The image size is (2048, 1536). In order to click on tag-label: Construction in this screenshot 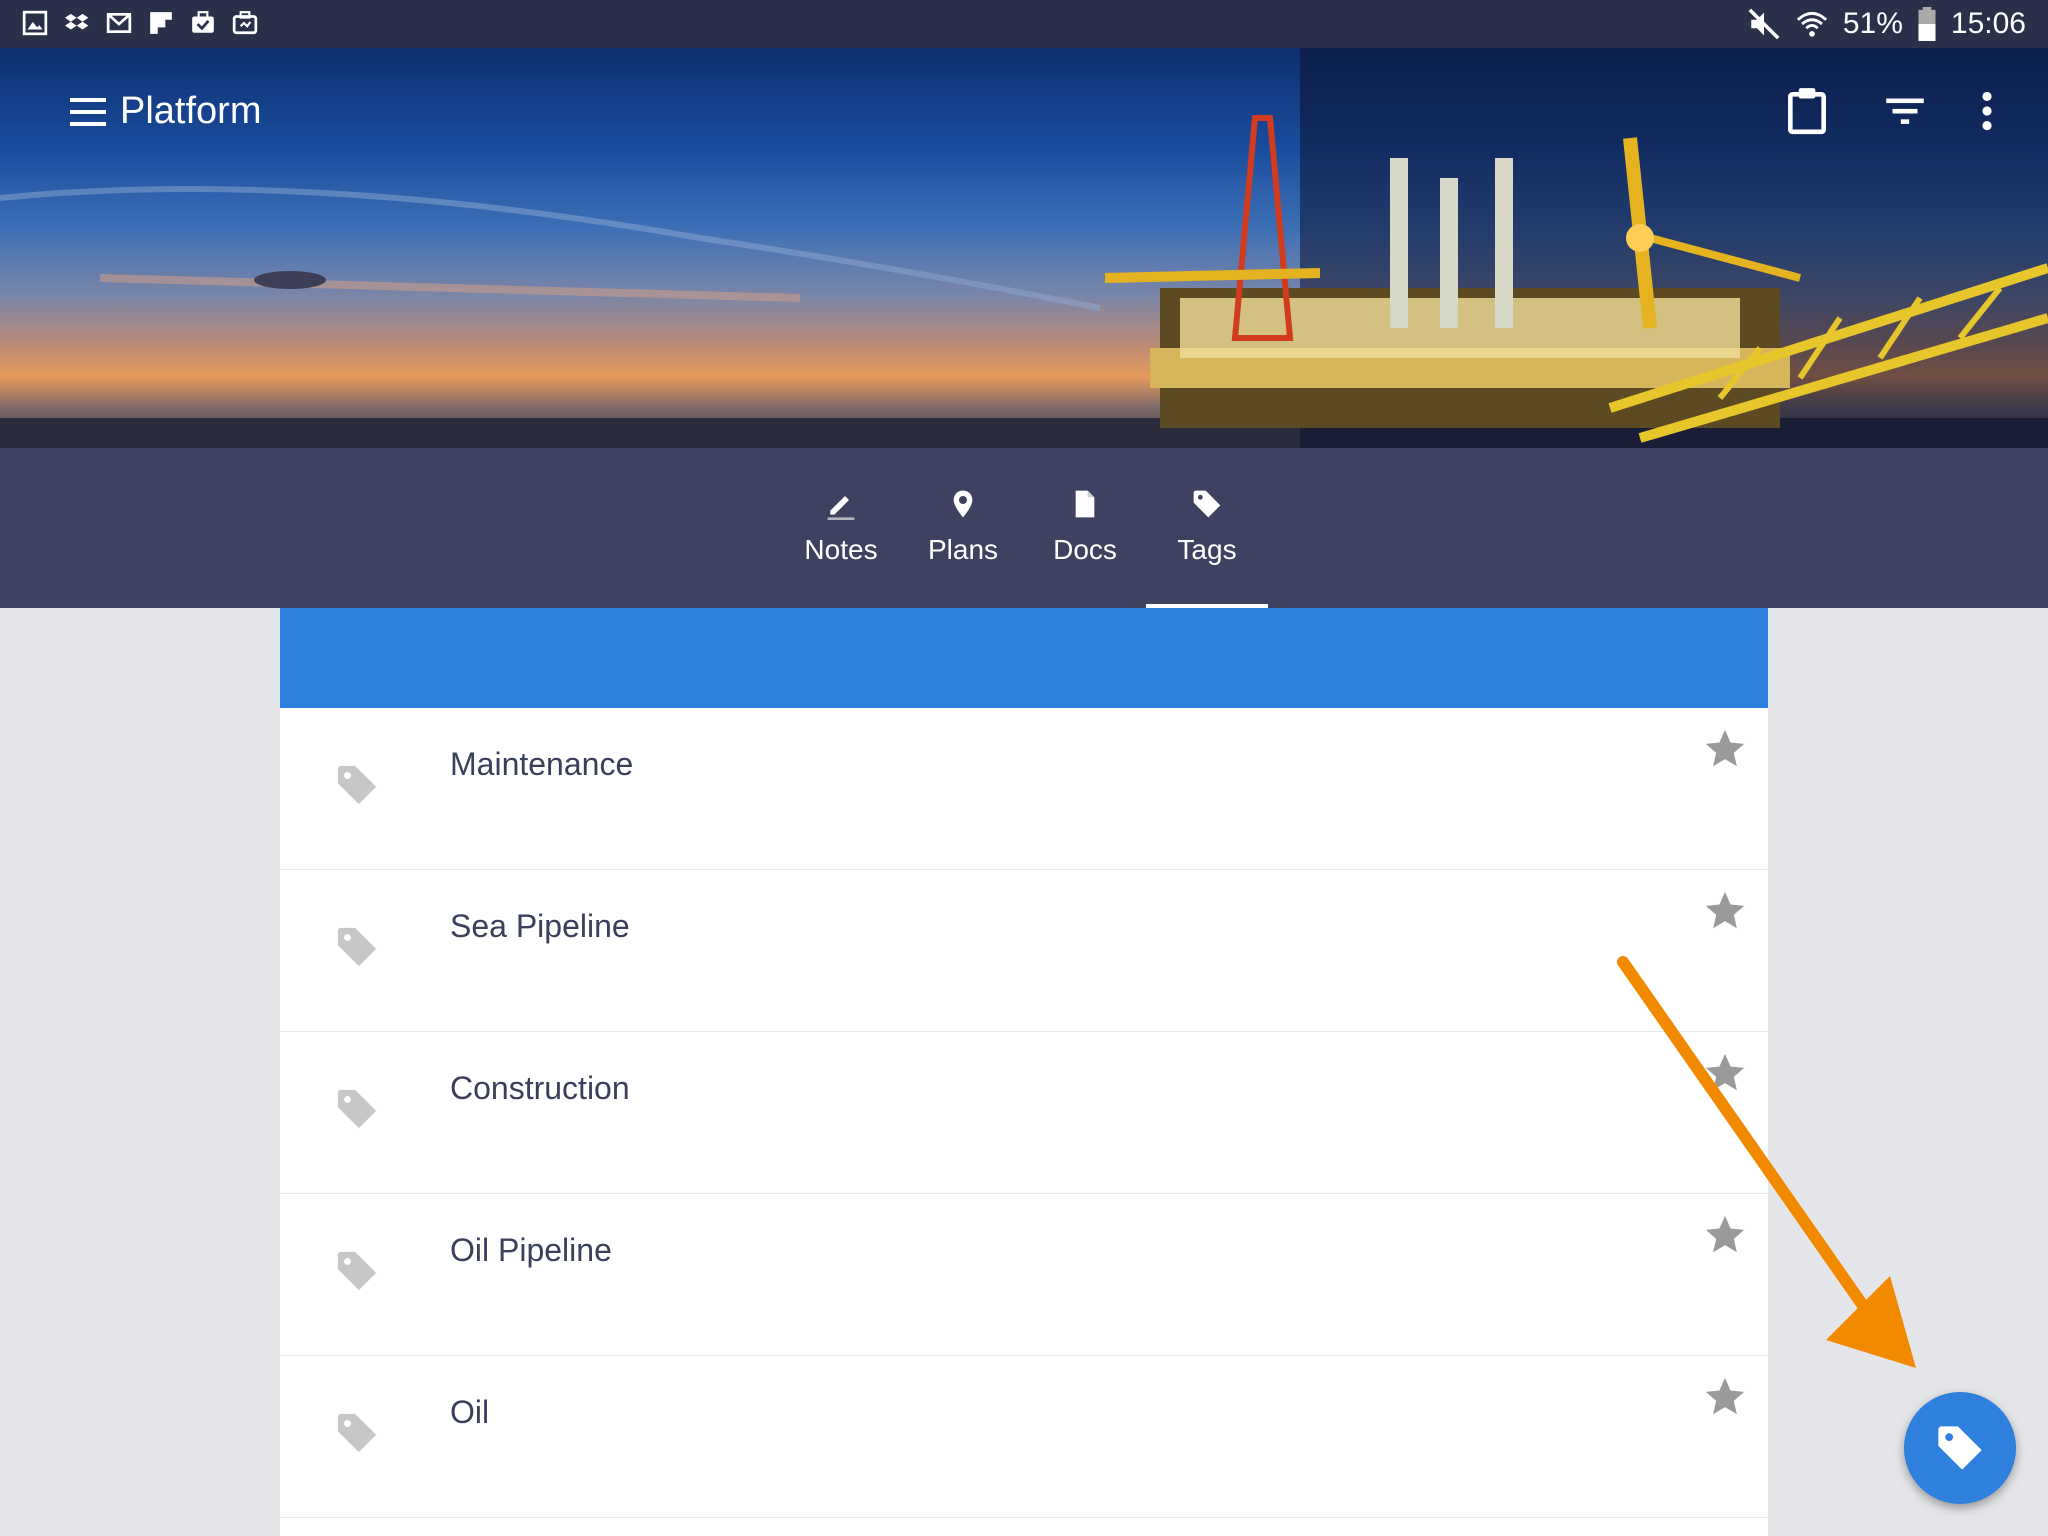, I will do `click(540, 1088)`.